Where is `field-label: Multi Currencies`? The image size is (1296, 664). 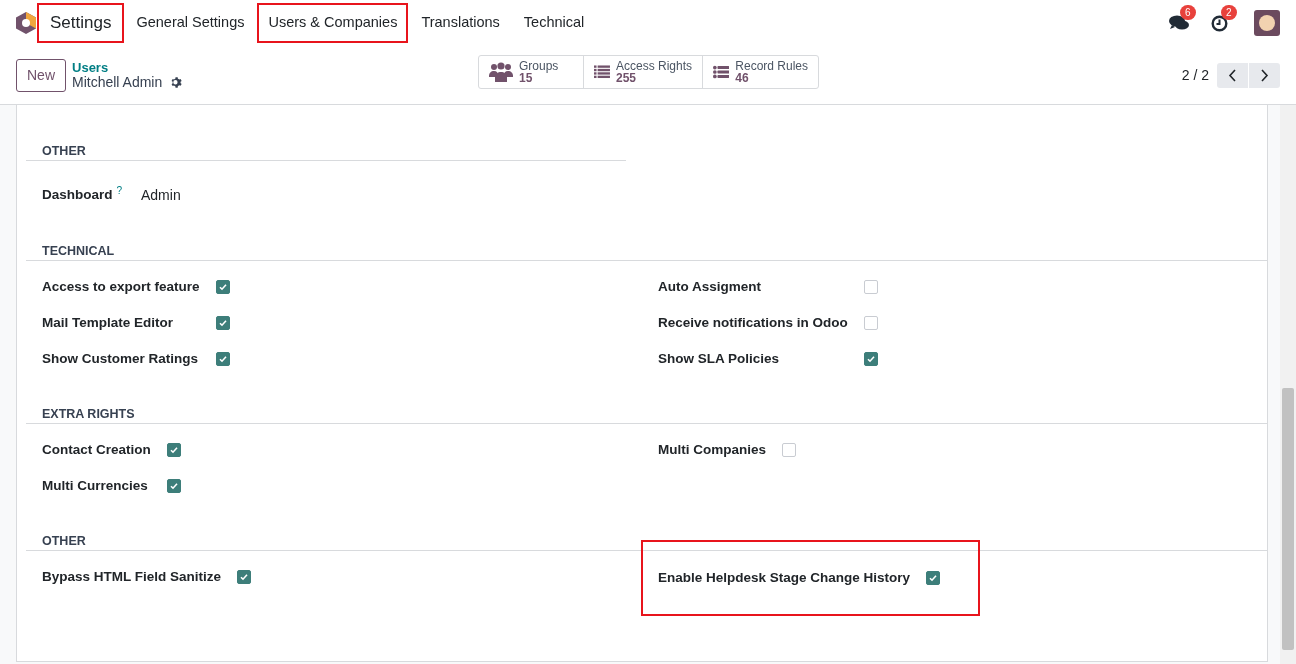 field-label: Multi Currencies is located at coordinates (95, 485).